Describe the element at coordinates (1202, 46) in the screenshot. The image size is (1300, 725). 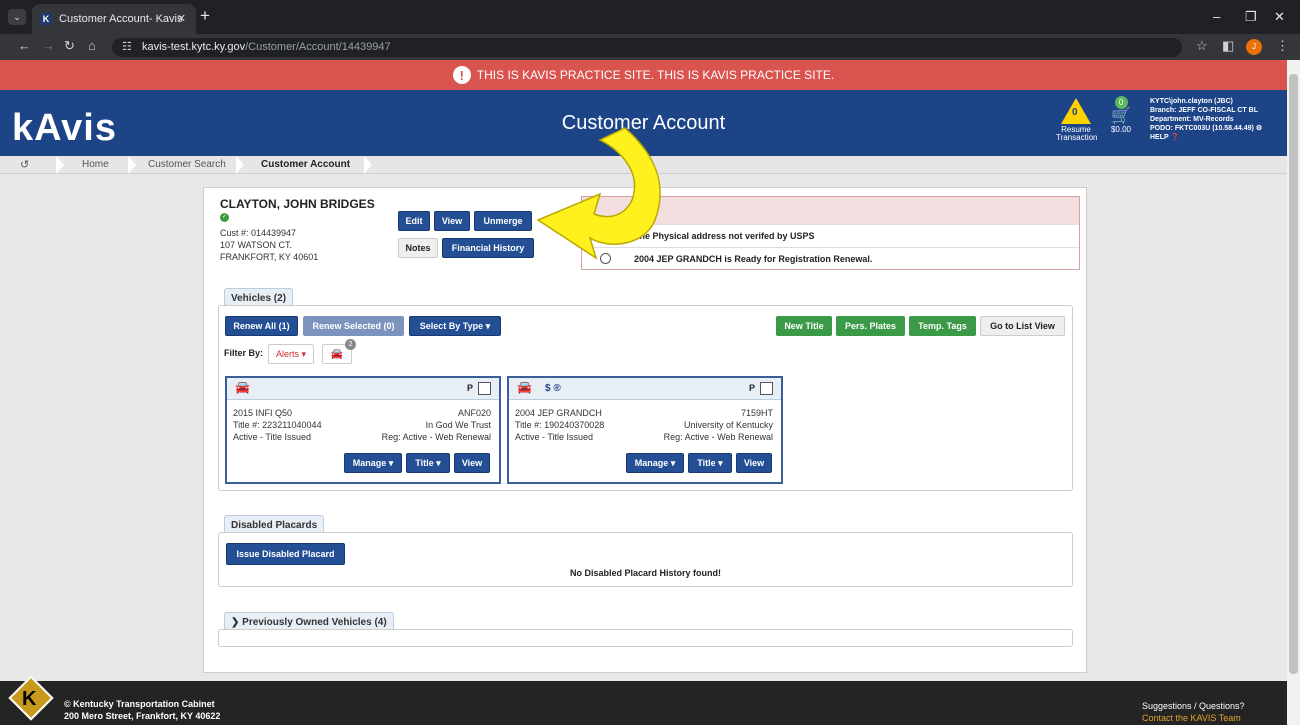
I see `bookmark-star-icon: ☆` at that location.